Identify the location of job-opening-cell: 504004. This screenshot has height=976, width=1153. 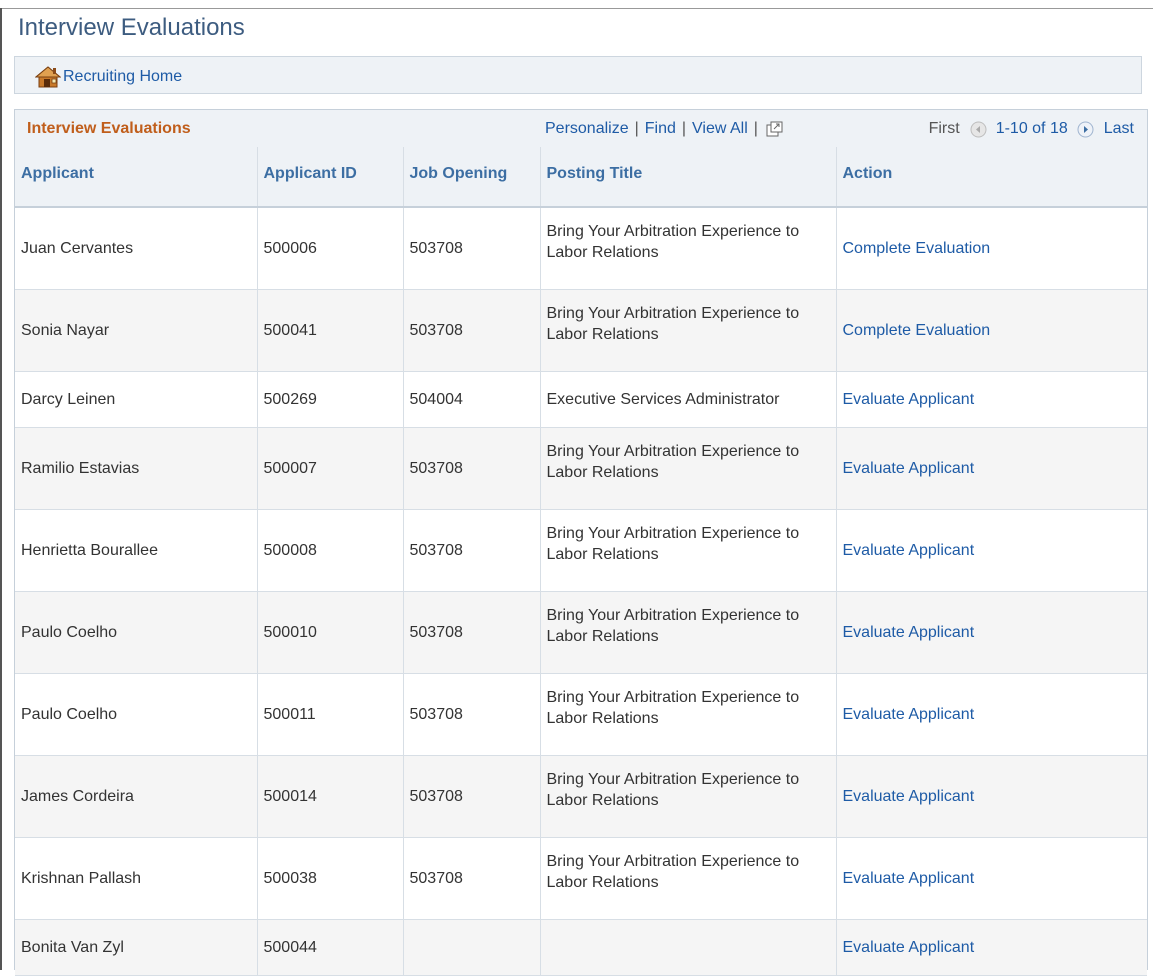
(472, 399).